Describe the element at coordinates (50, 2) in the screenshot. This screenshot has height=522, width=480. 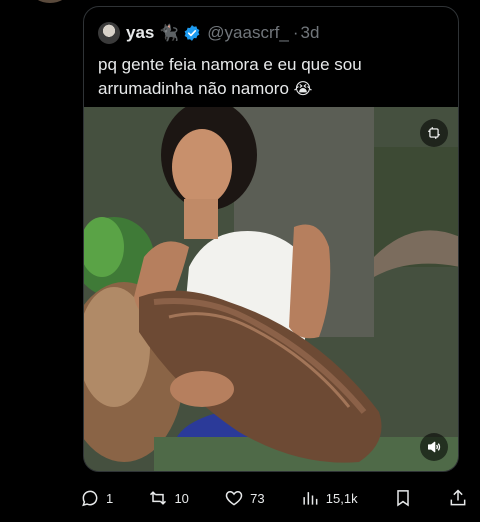
I see `parent-avatar` at that location.